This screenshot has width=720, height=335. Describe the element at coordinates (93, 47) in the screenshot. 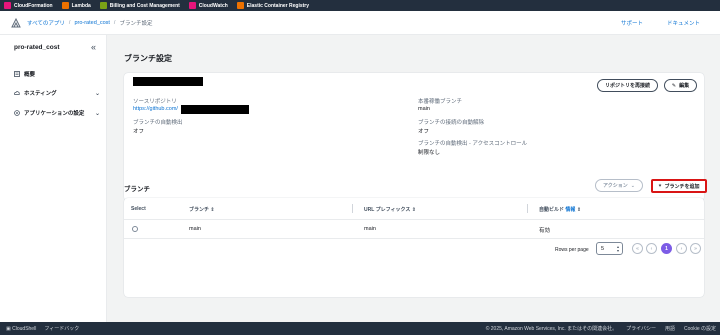

I see `collapse-sidebar-icon: «` at that location.